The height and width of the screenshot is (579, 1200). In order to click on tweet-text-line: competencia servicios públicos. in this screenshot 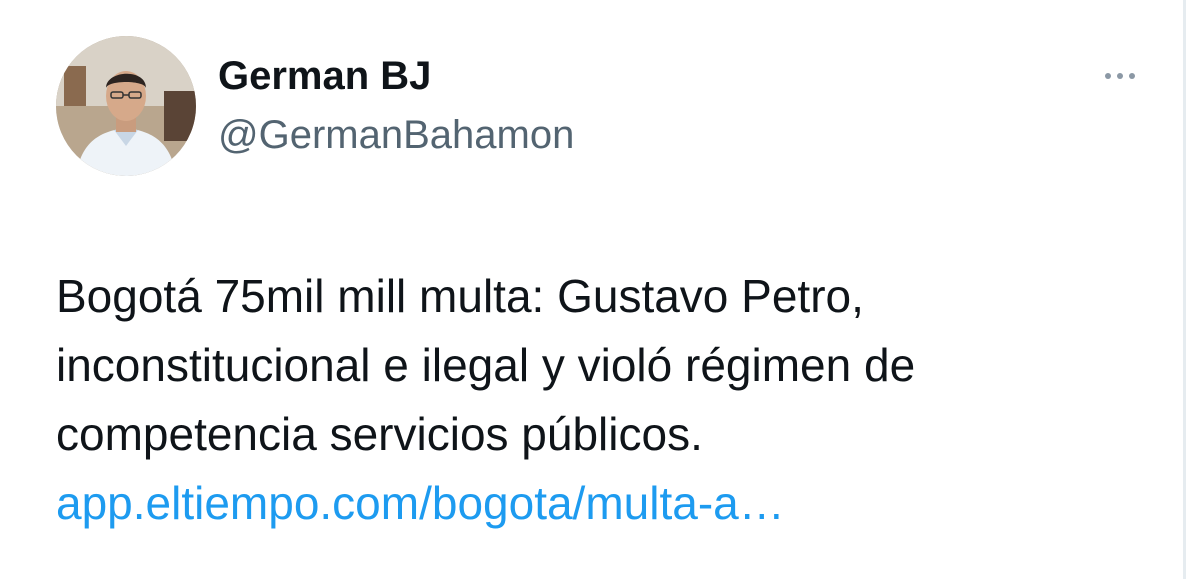, I will do `click(379, 434)`.